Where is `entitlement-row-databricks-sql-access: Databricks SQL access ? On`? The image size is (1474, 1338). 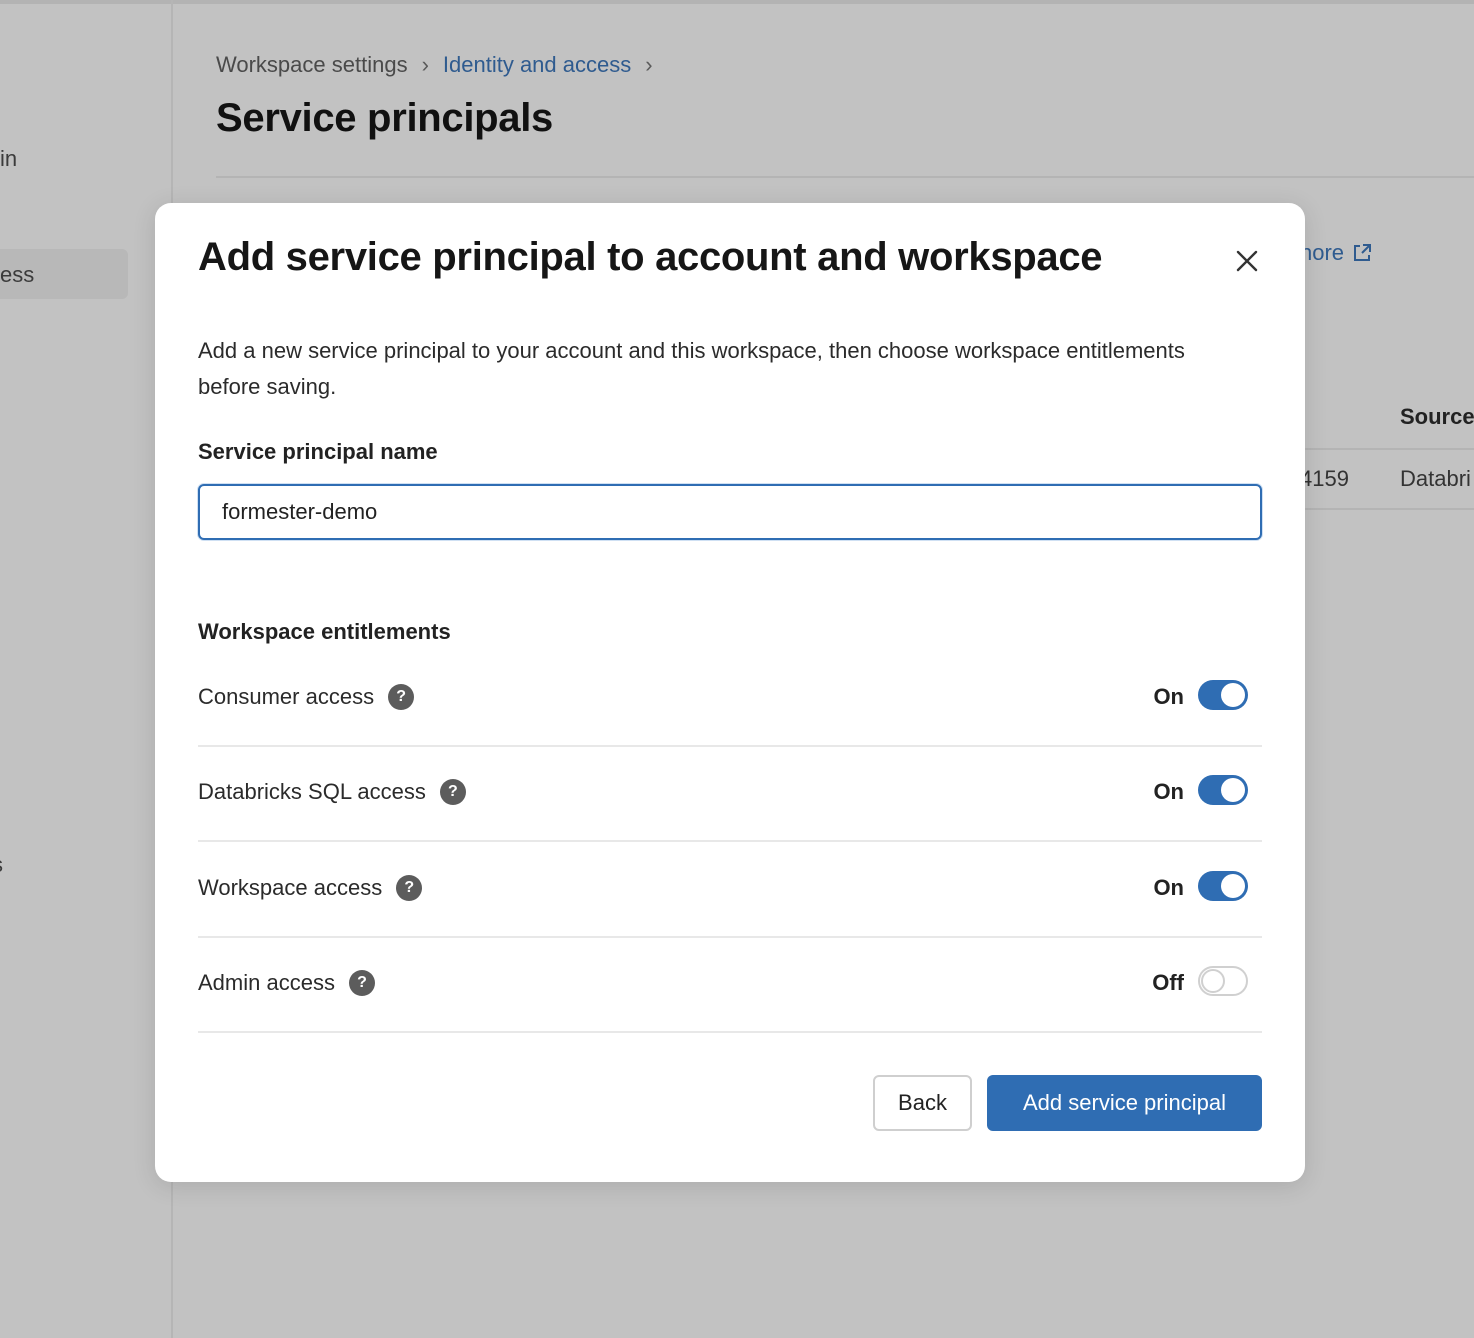
entitlement-row-databricks-sql-access: Databricks SQL access ? On is located at coordinates (730, 793).